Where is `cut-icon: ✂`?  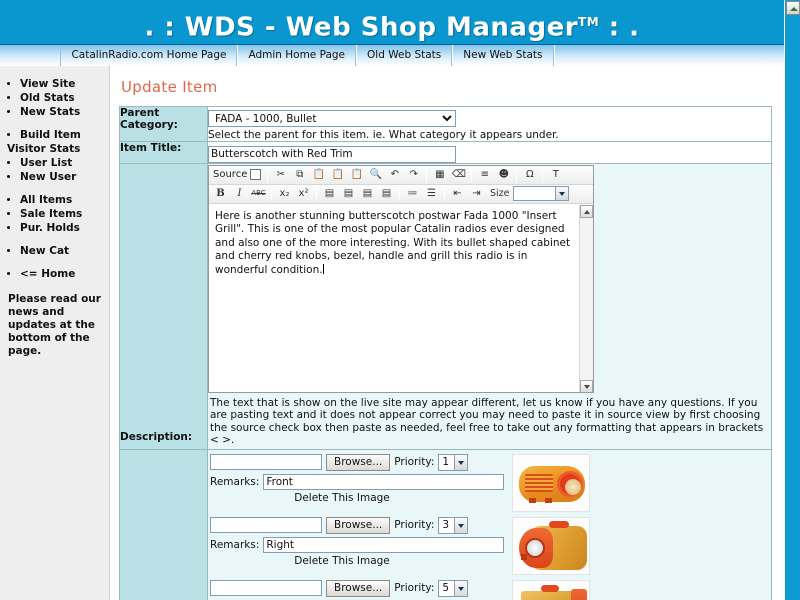 cut-icon: ✂ is located at coordinates (280, 175).